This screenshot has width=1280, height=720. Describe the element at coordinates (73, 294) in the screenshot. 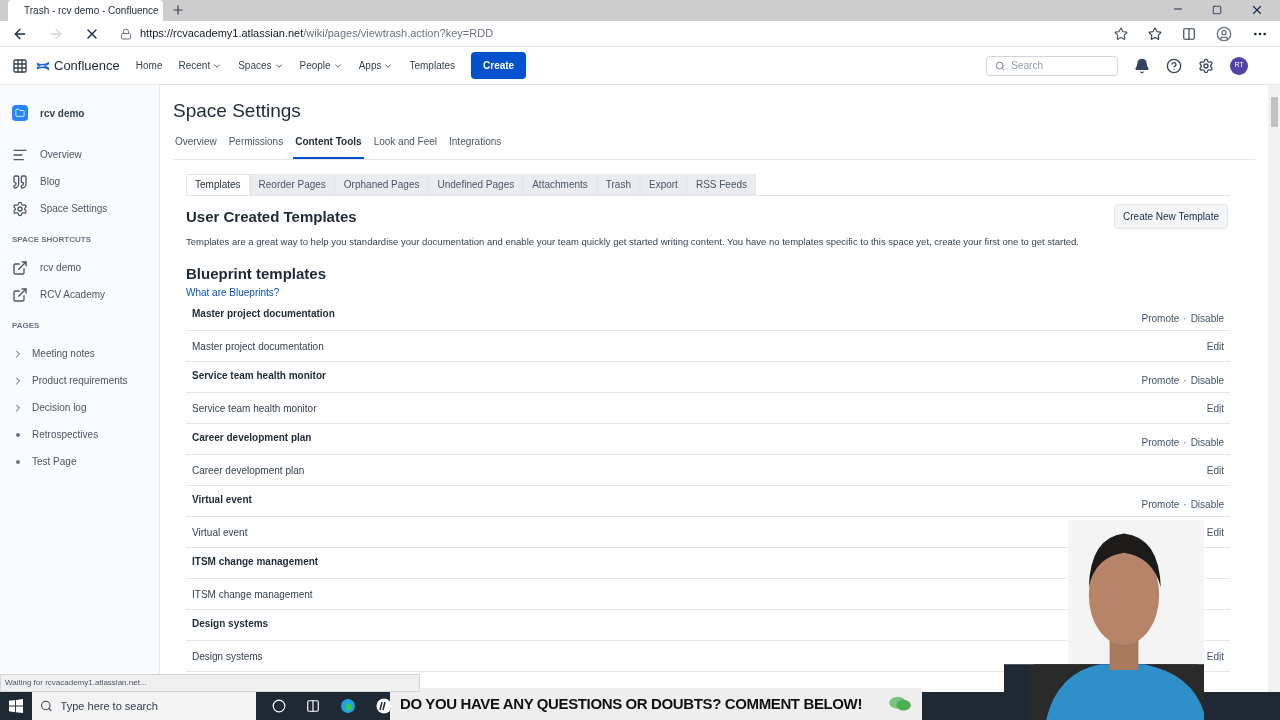

I see `shortcut-link: RCV Academy` at that location.